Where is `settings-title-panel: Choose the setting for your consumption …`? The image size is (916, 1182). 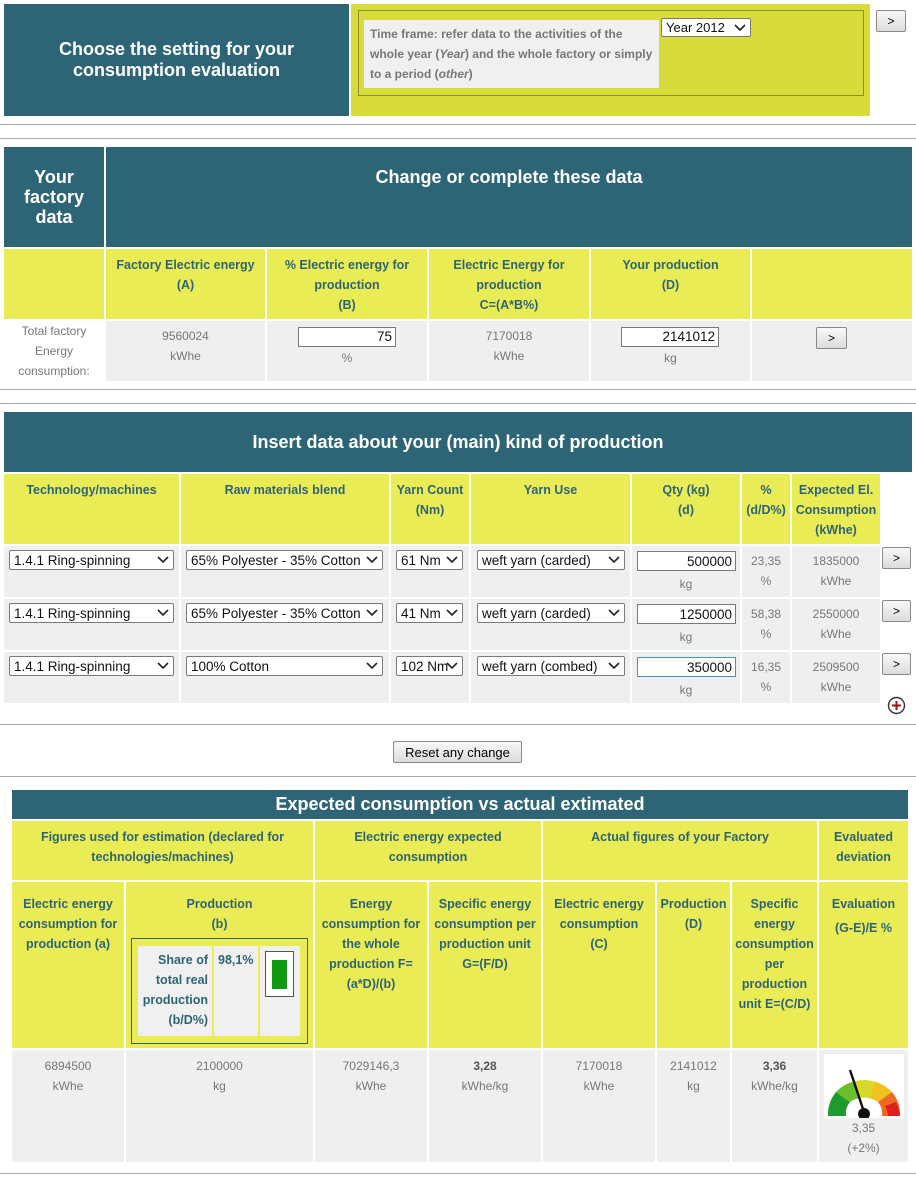
settings-title-panel: Choose the setting for your consumption … is located at coordinates (176, 60).